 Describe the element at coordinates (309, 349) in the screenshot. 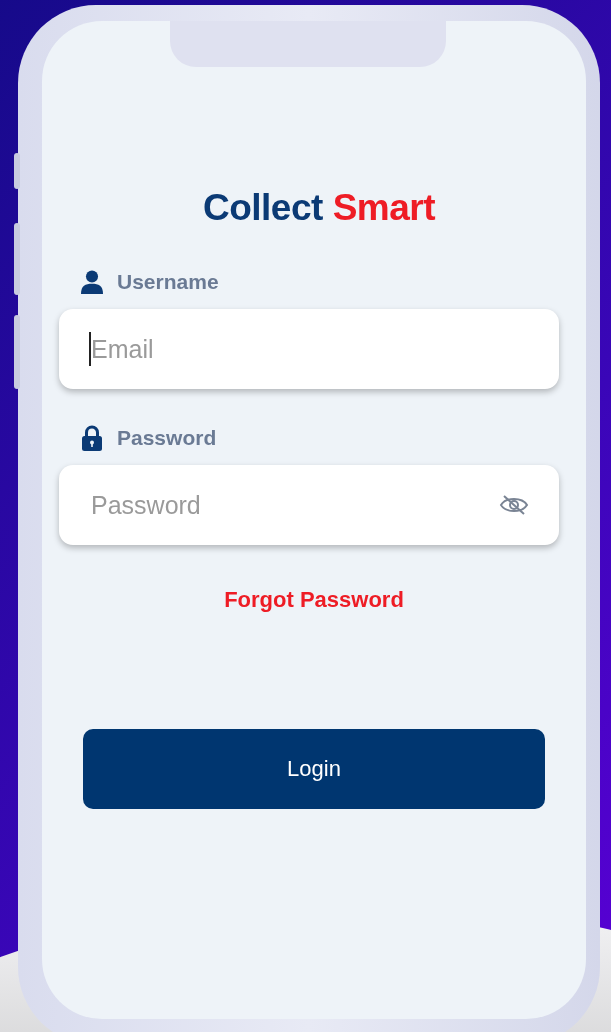

I see `input-field: Email` at that location.